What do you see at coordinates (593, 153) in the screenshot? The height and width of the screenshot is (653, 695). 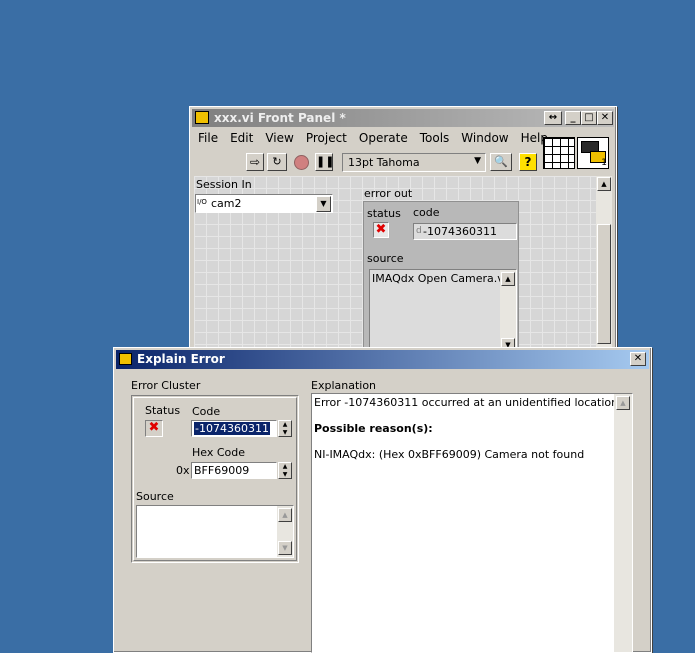 I see `vi-icon-pane: 1` at bounding box center [593, 153].